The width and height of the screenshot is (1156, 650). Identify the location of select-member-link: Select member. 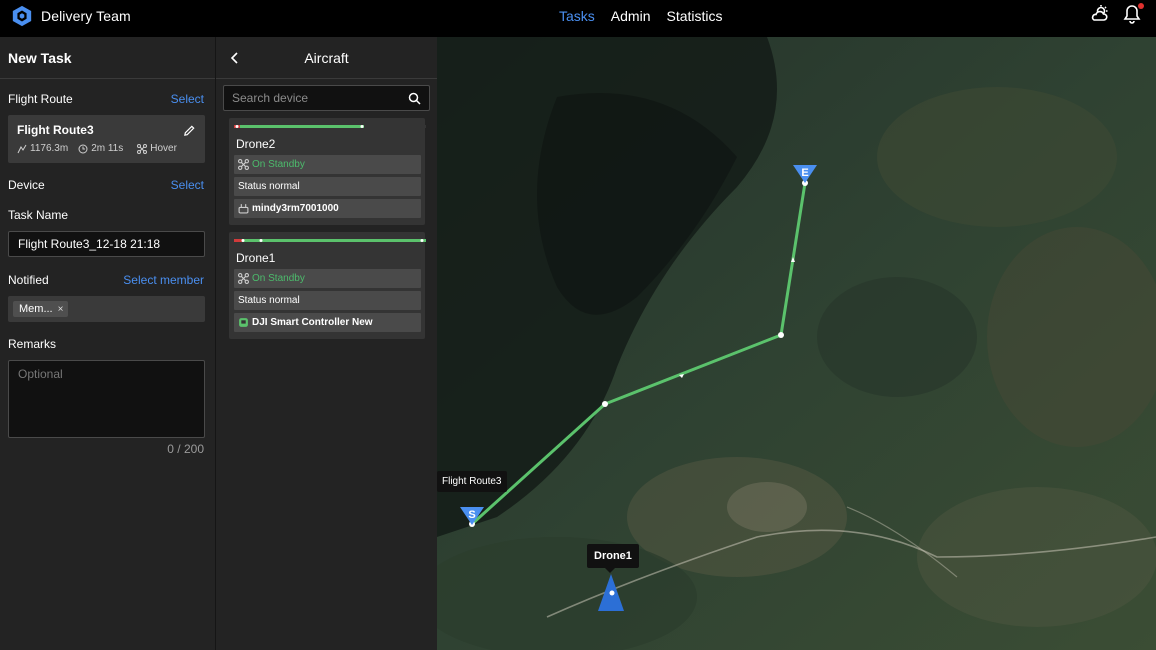
(163, 280).